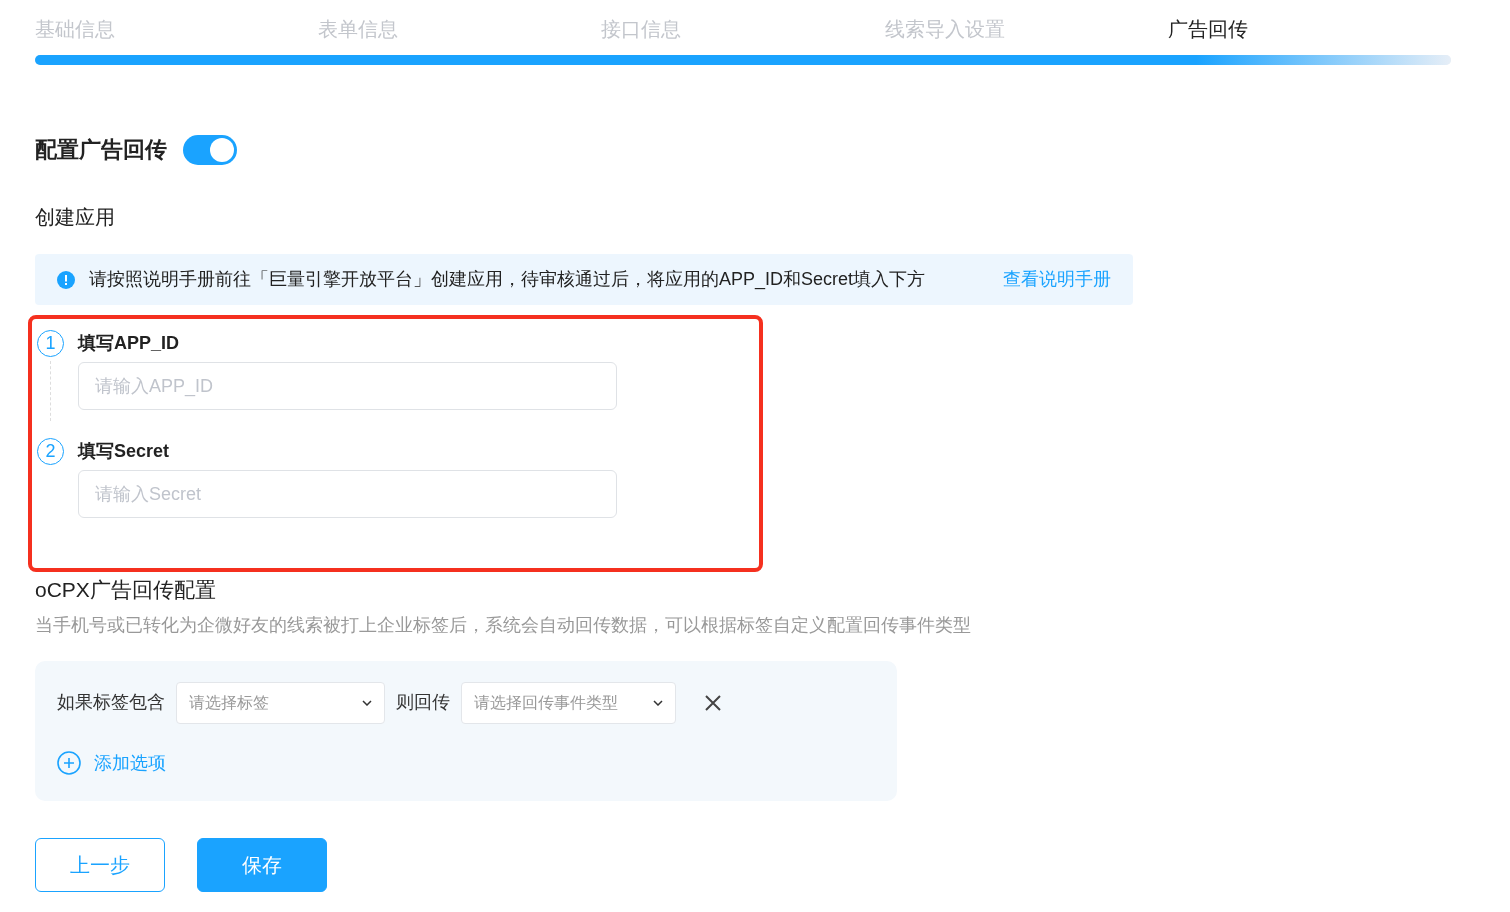 The height and width of the screenshot is (912, 1510). I want to click on save-button: 保存, so click(262, 864).